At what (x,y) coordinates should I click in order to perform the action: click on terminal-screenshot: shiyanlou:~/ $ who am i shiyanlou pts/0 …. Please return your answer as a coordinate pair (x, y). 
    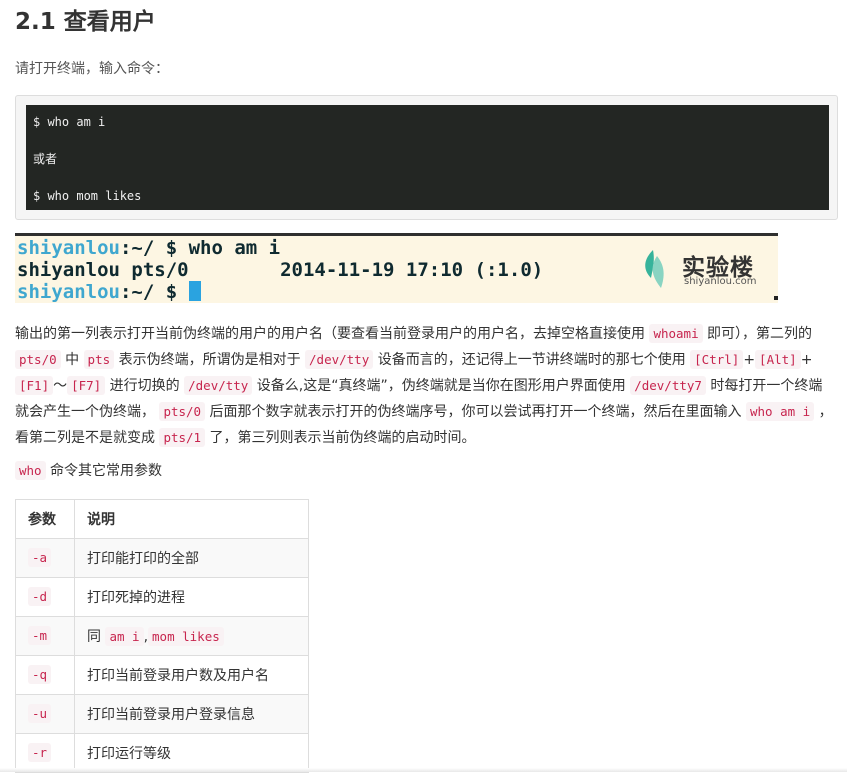
    Looking at the image, I should click on (396, 268).